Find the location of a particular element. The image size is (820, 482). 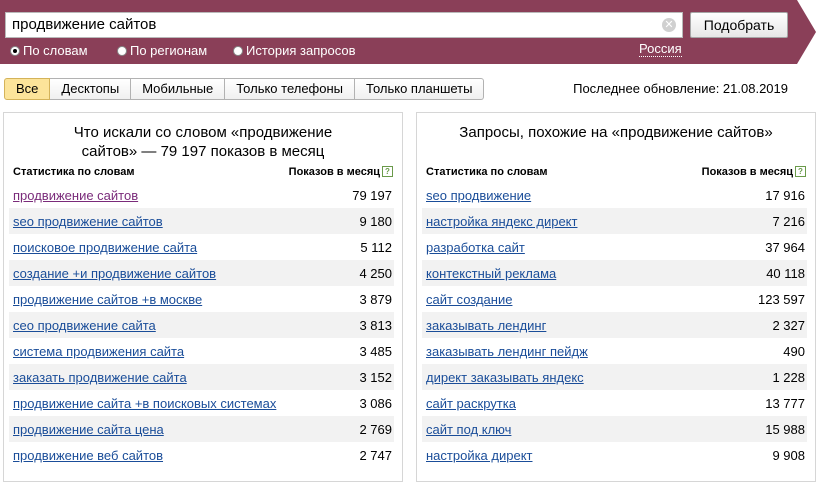

query-link: сайт создание is located at coordinates (469, 299).